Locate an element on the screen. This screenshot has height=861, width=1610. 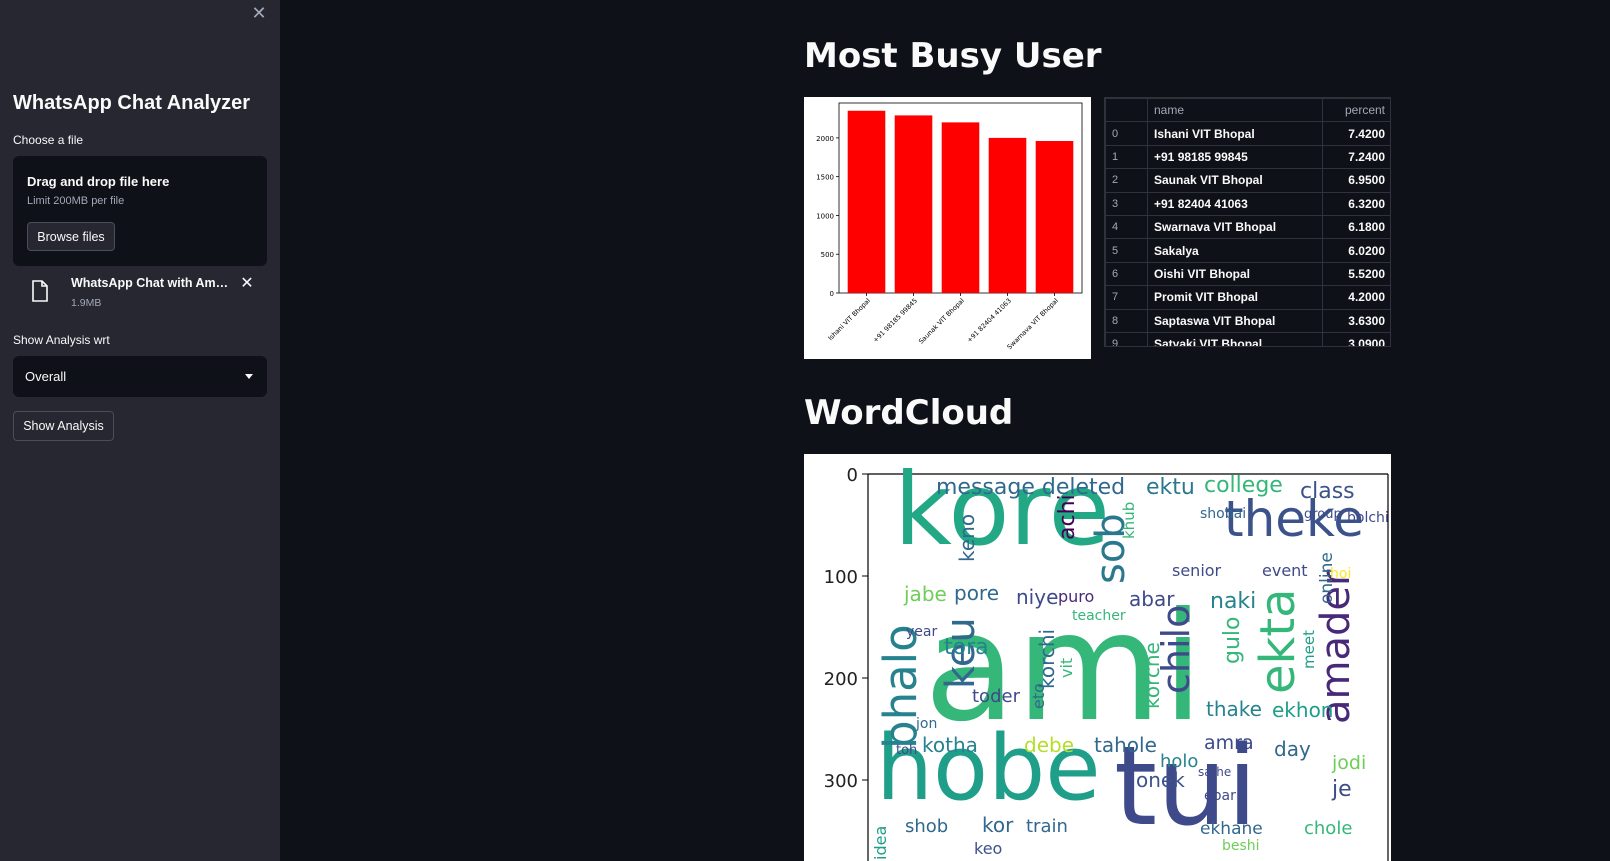
table-row: 1 +91 98185 99845 7.2400 is located at coordinates (1247, 157).